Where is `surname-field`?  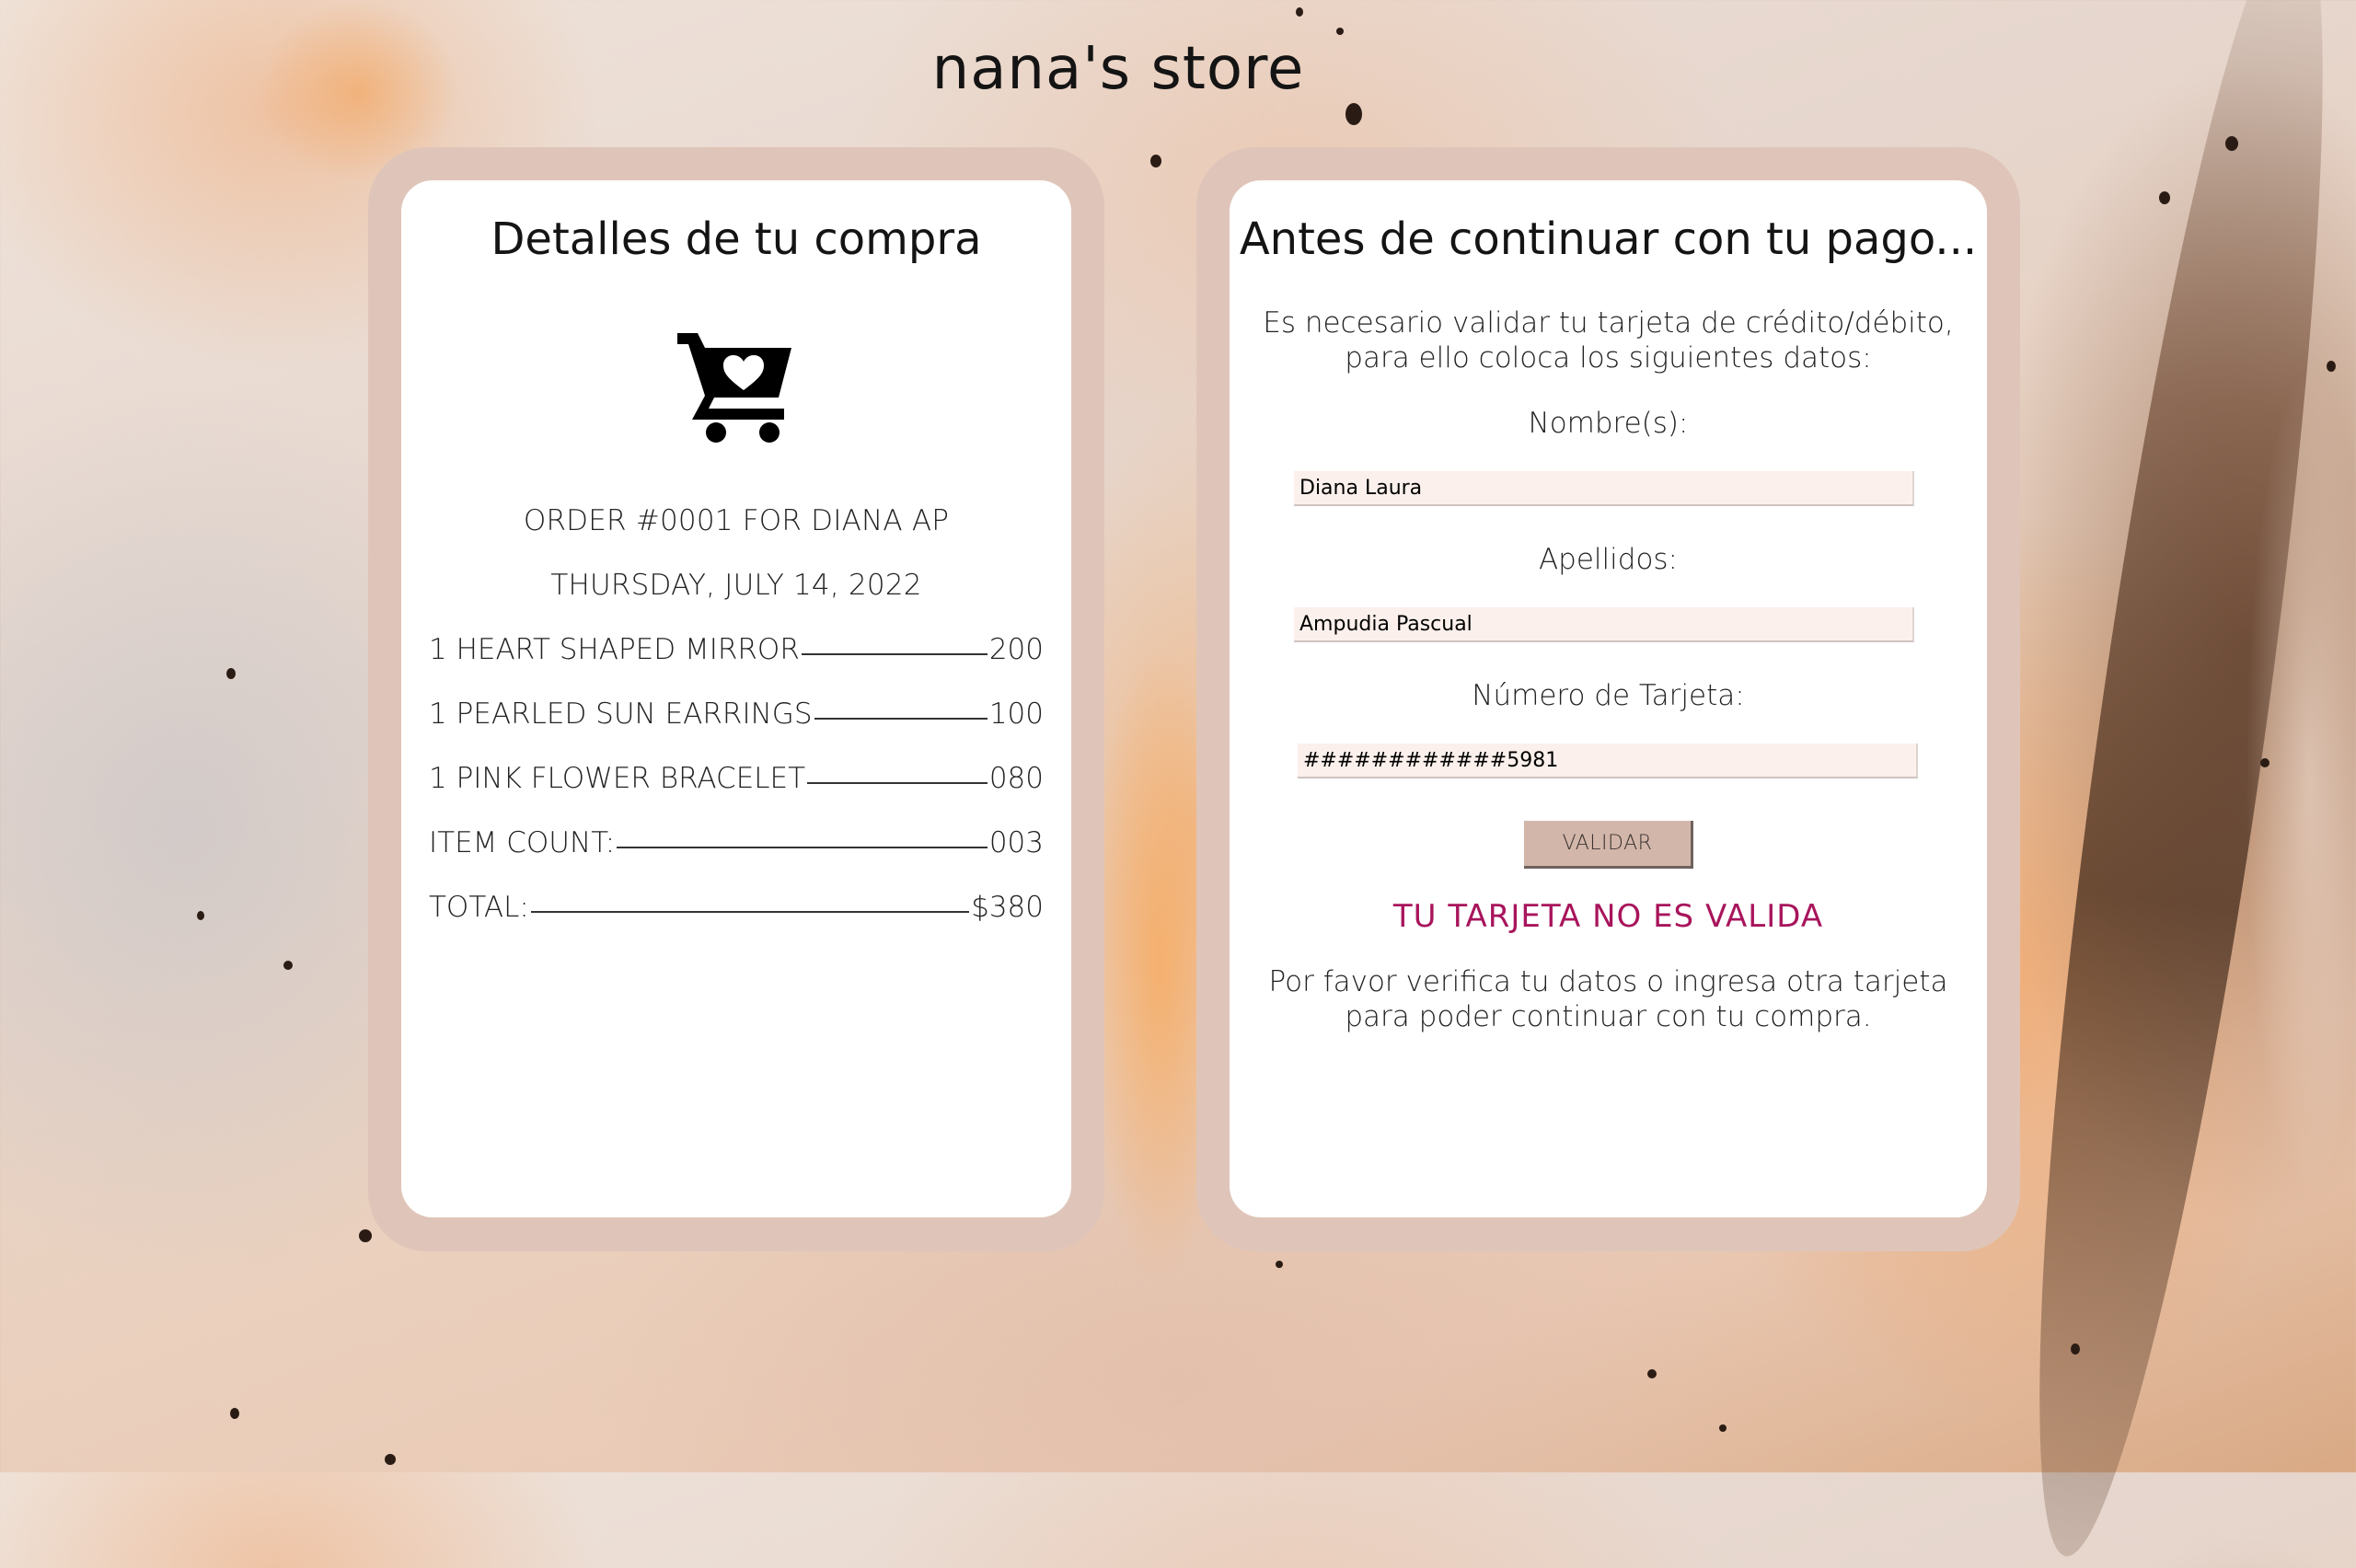
surname-field is located at coordinates (1604, 624).